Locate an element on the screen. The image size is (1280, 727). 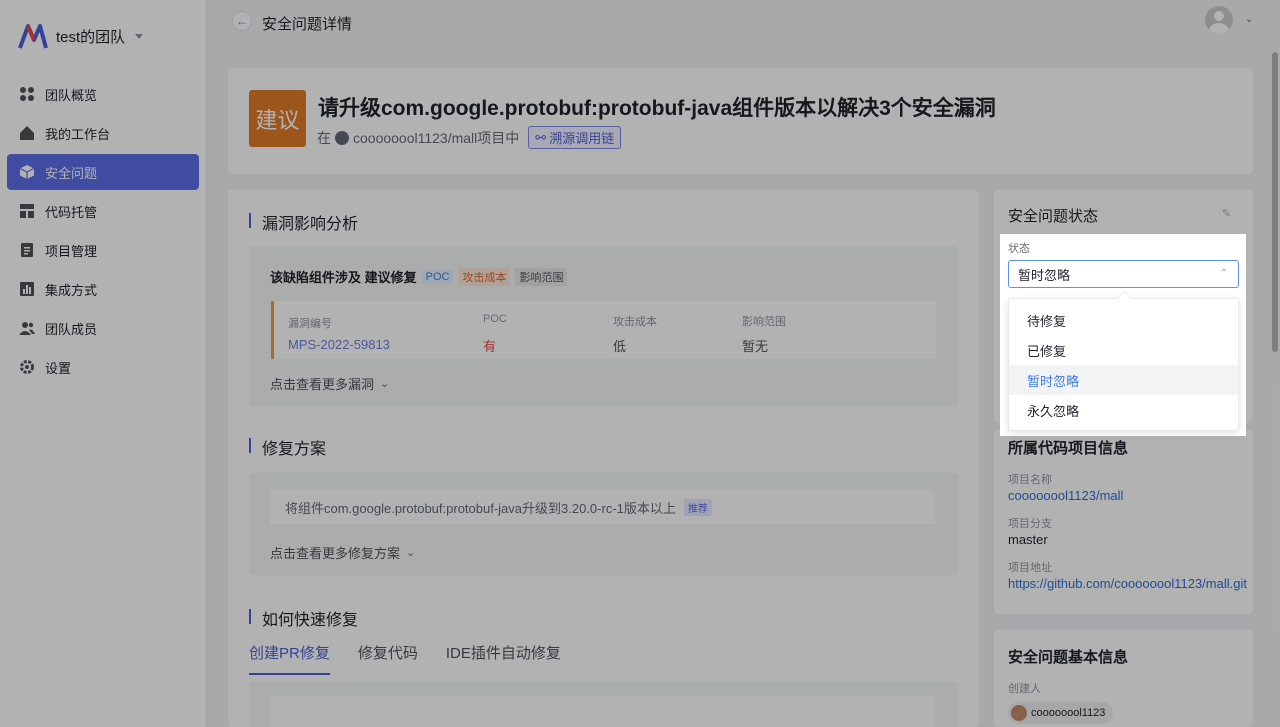
status-select: 暂时忽略 ⌃ is located at coordinates (1123, 274).